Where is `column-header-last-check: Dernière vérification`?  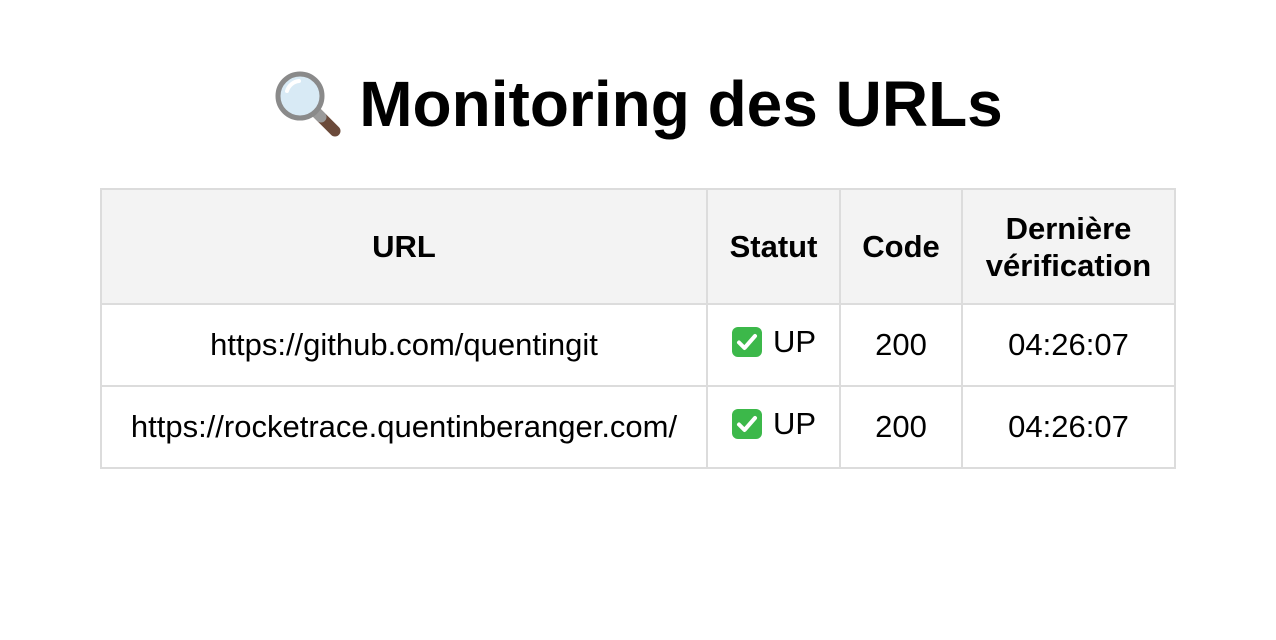 column-header-last-check: Dernière vérification is located at coordinates (1068, 246).